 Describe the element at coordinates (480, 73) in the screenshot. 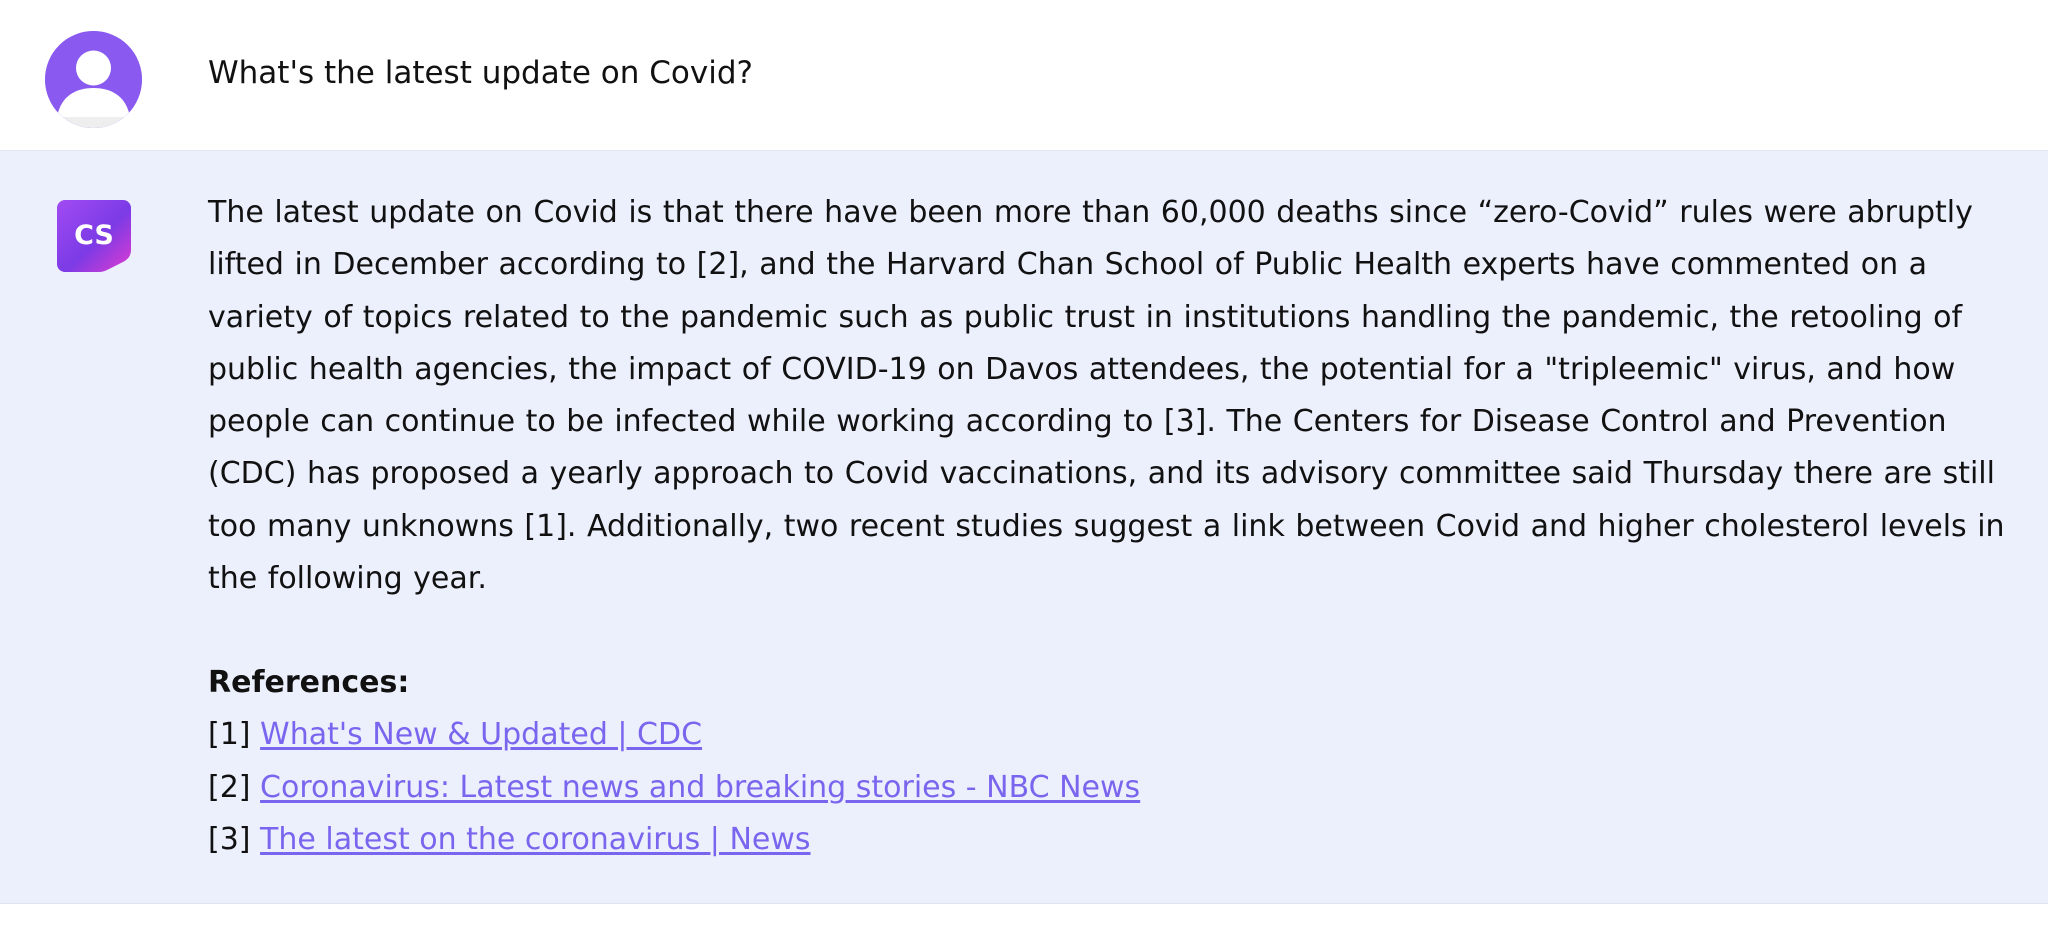

I see `user-message-text: What's the latest update on Covid?` at that location.